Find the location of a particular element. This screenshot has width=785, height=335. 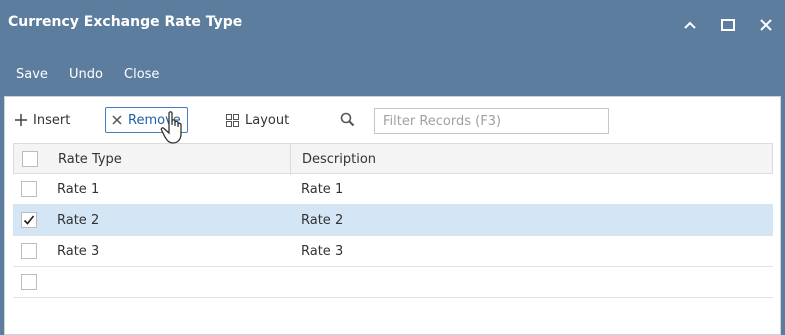

column-header-description: Description is located at coordinates (339, 159).